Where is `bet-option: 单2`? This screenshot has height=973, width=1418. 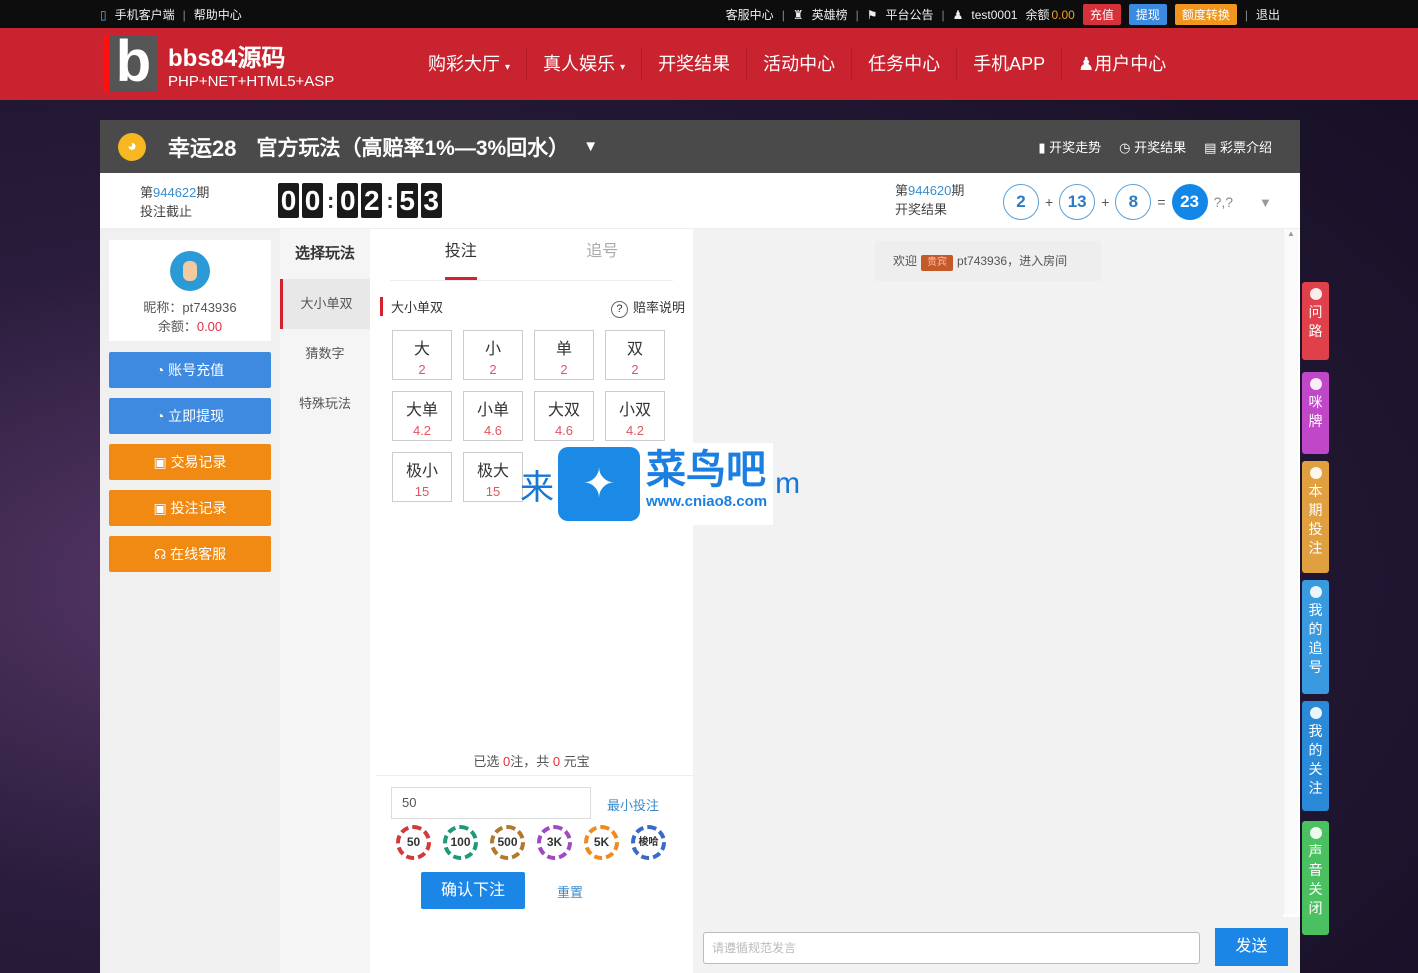
bet-option: 单2 is located at coordinates (564, 355).